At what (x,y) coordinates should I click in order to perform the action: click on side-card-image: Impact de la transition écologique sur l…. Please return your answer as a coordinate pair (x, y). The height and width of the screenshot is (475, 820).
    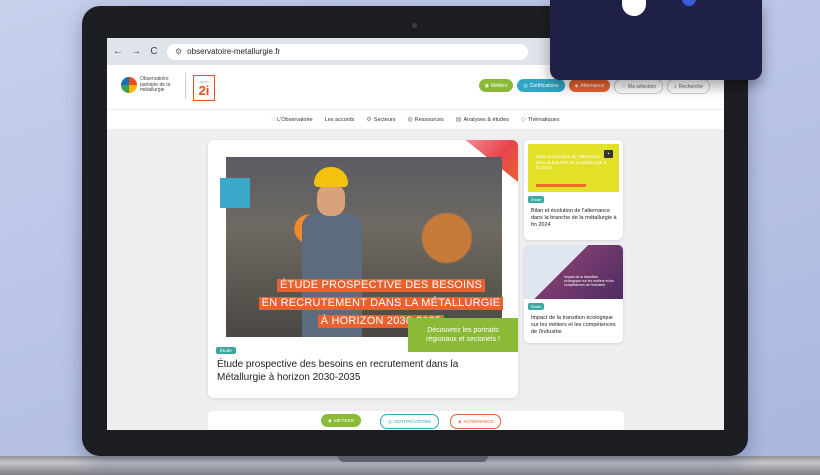
    Looking at the image, I should click on (573, 272).